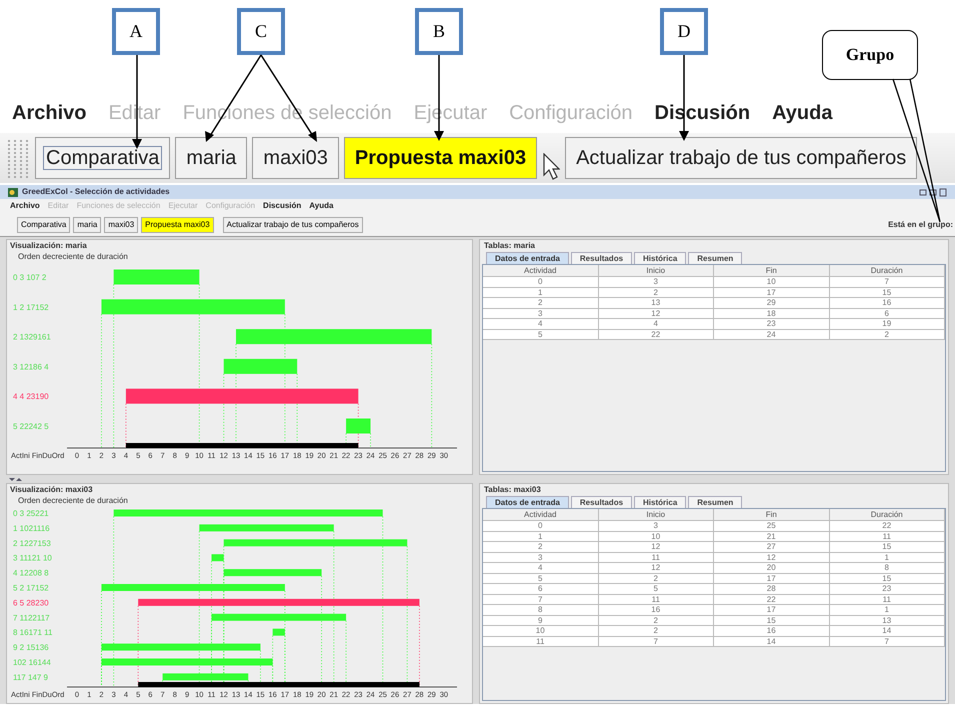 Image resolution: width=955 pixels, height=706 pixels. Describe the element at coordinates (870, 55) in the screenshot. I see `callout-bubble: Grupo` at that location.